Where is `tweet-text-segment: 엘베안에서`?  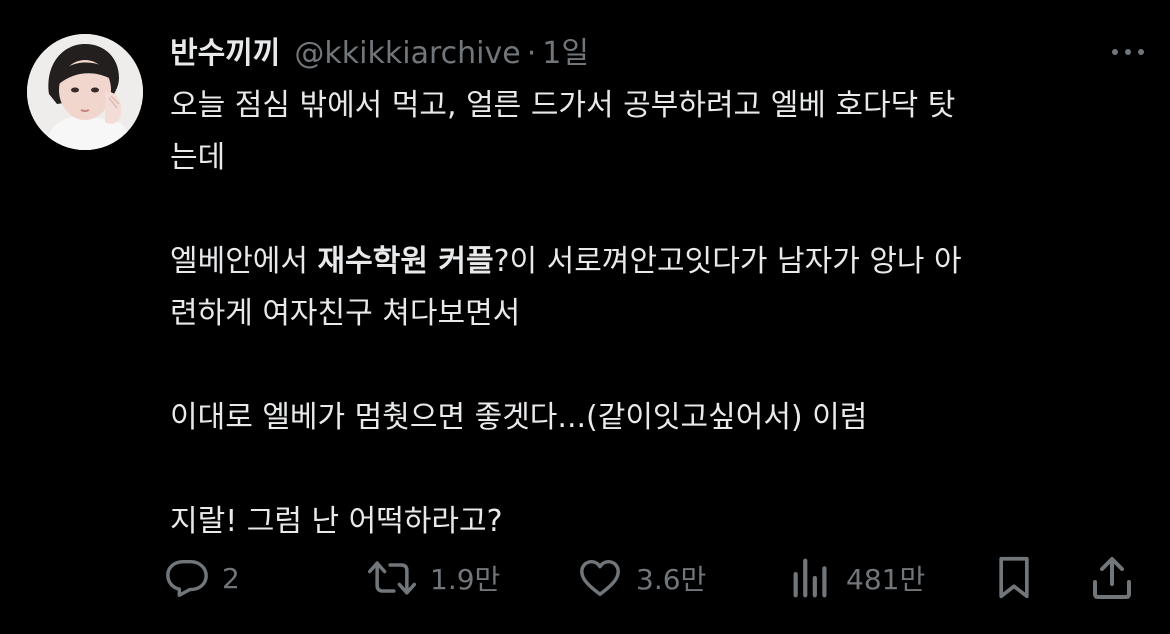
tweet-text-segment: 엘베안에서 is located at coordinates (244, 261).